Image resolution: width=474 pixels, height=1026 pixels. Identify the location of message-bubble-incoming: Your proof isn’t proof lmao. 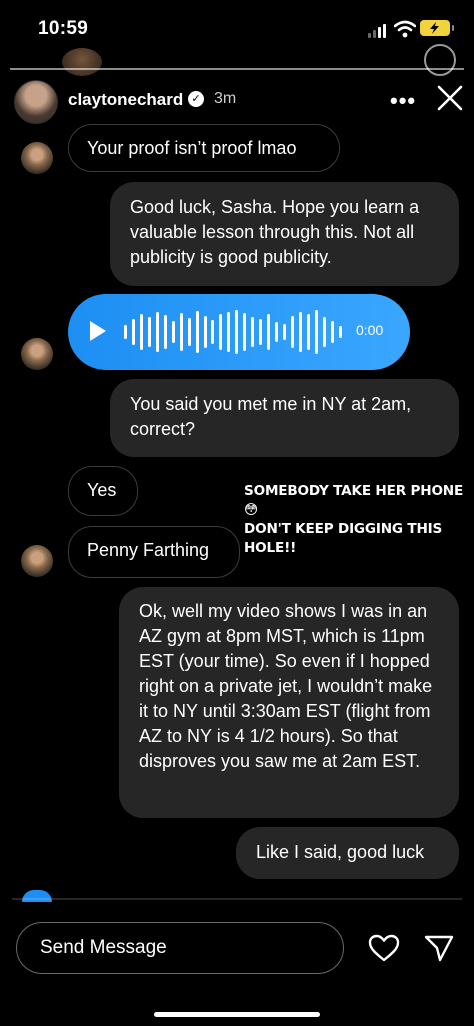
(204, 148).